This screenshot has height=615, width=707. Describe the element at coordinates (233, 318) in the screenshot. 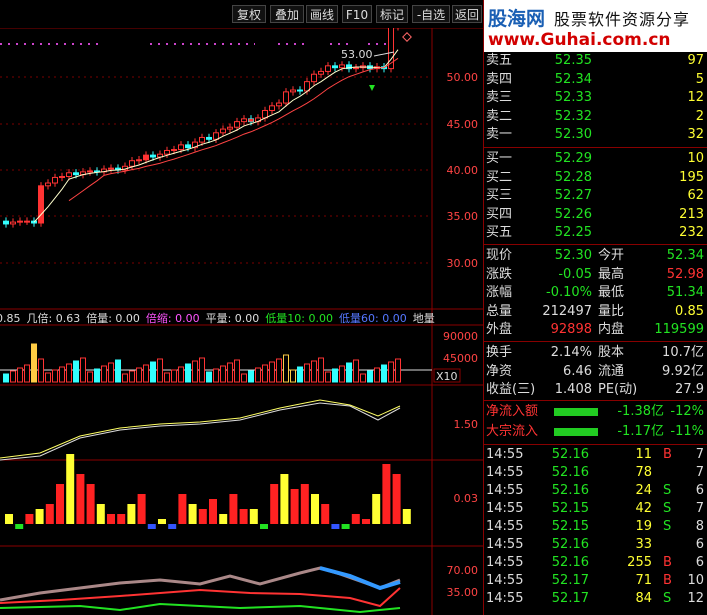

I see `indicator-value: 平量: 0.00` at that location.